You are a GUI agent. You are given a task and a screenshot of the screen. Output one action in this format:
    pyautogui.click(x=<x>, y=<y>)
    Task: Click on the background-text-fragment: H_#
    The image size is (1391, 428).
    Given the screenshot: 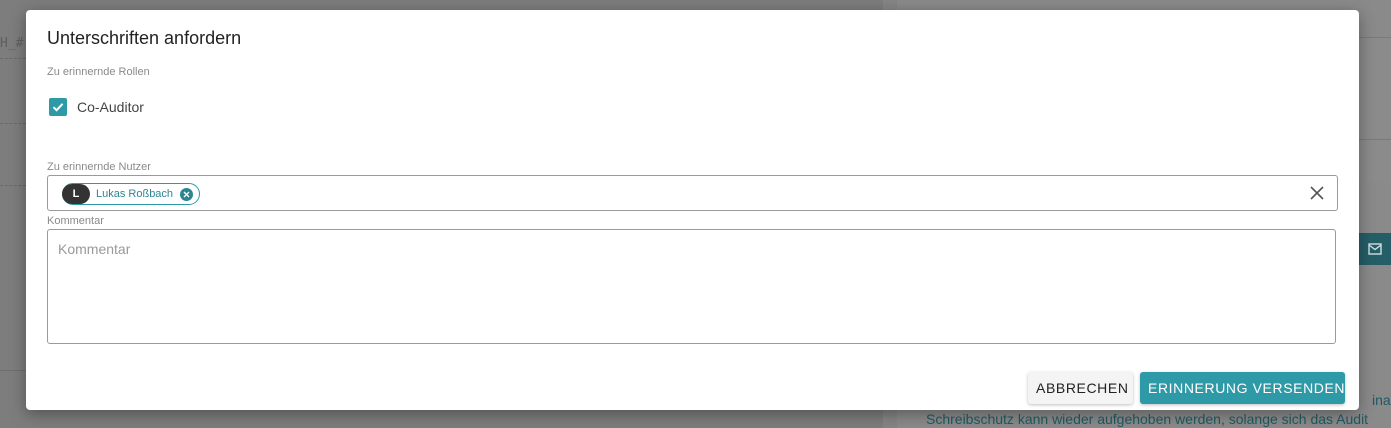 What is the action you would take?
    pyautogui.click(x=12, y=43)
    